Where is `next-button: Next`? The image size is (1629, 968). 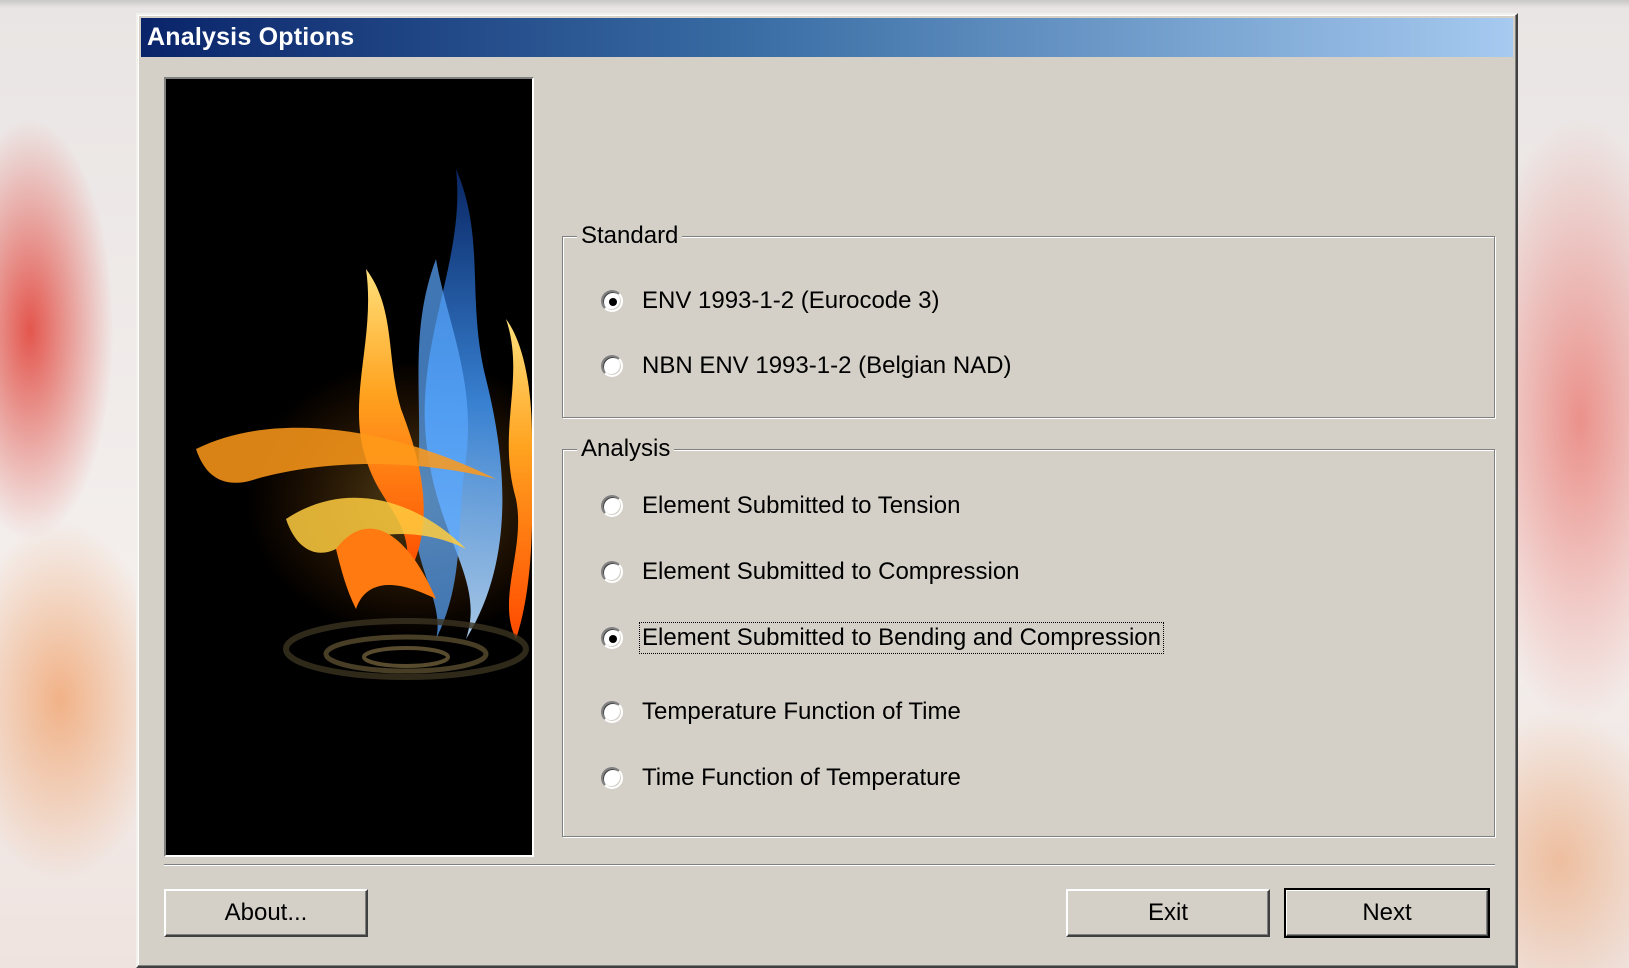
next-button: Next is located at coordinates (1387, 913).